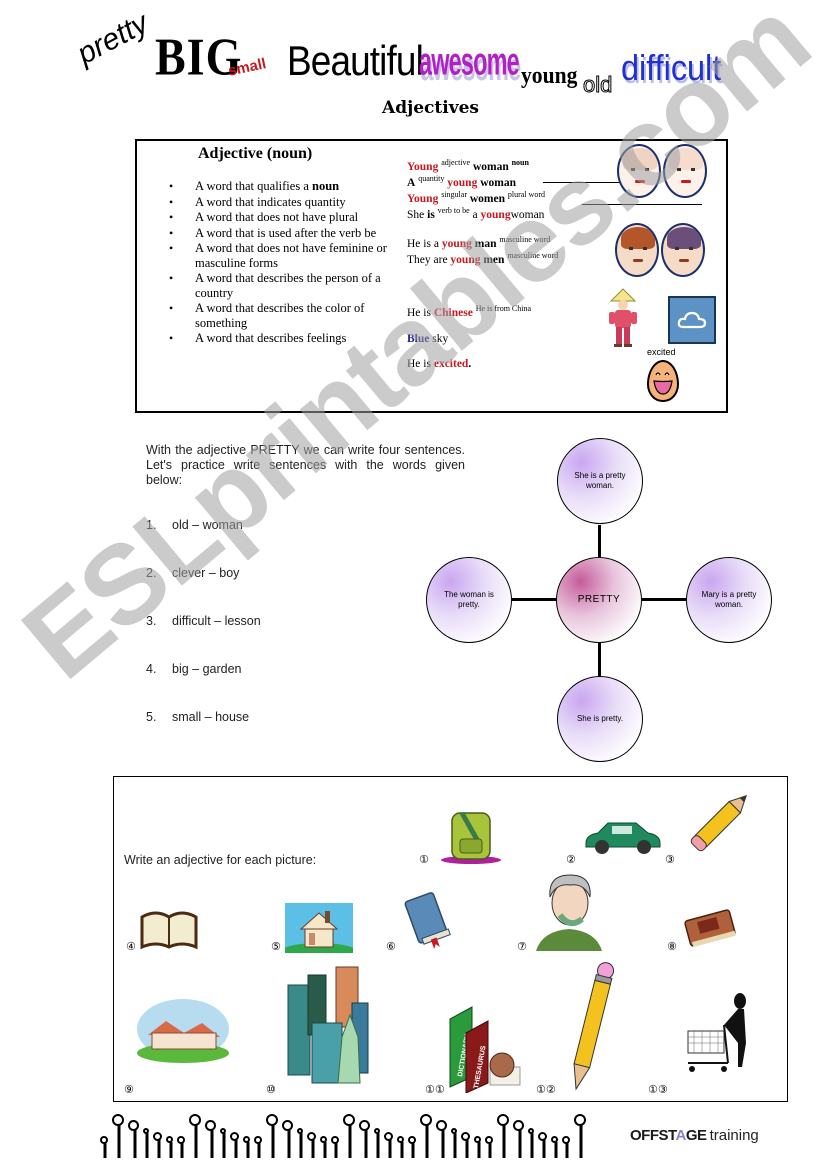 The image size is (821, 1169). I want to click on example-blue-sky: Blue sky, so click(428, 339).